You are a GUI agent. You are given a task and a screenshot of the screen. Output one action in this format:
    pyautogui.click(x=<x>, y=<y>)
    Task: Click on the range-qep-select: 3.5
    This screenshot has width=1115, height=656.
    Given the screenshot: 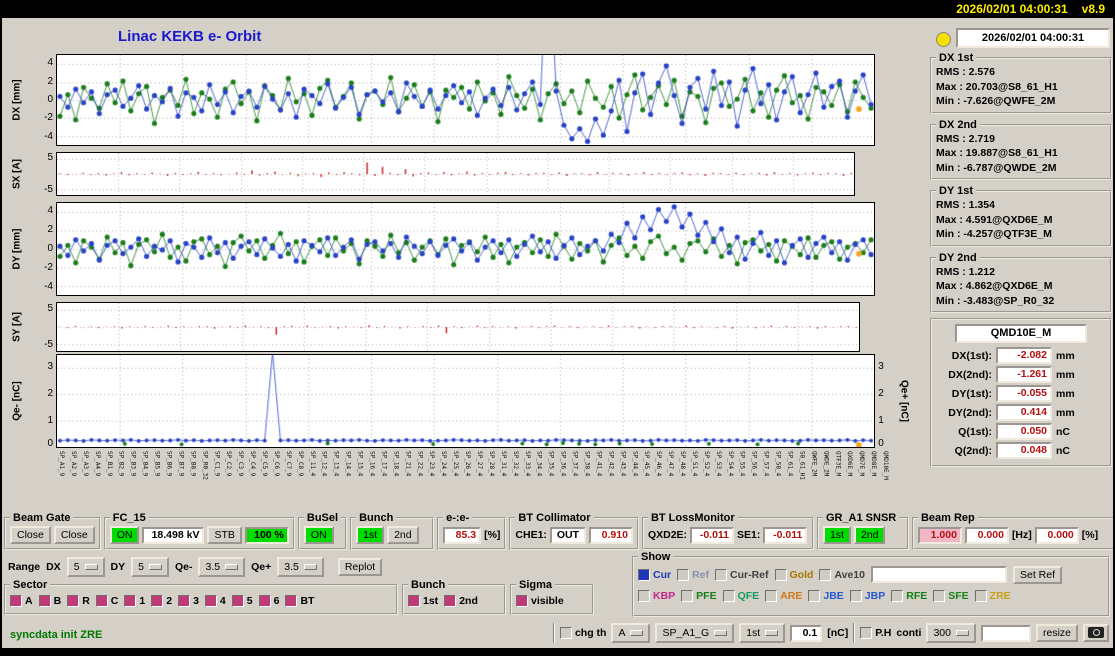 What is the action you would take?
    pyautogui.click(x=300, y=567)
    